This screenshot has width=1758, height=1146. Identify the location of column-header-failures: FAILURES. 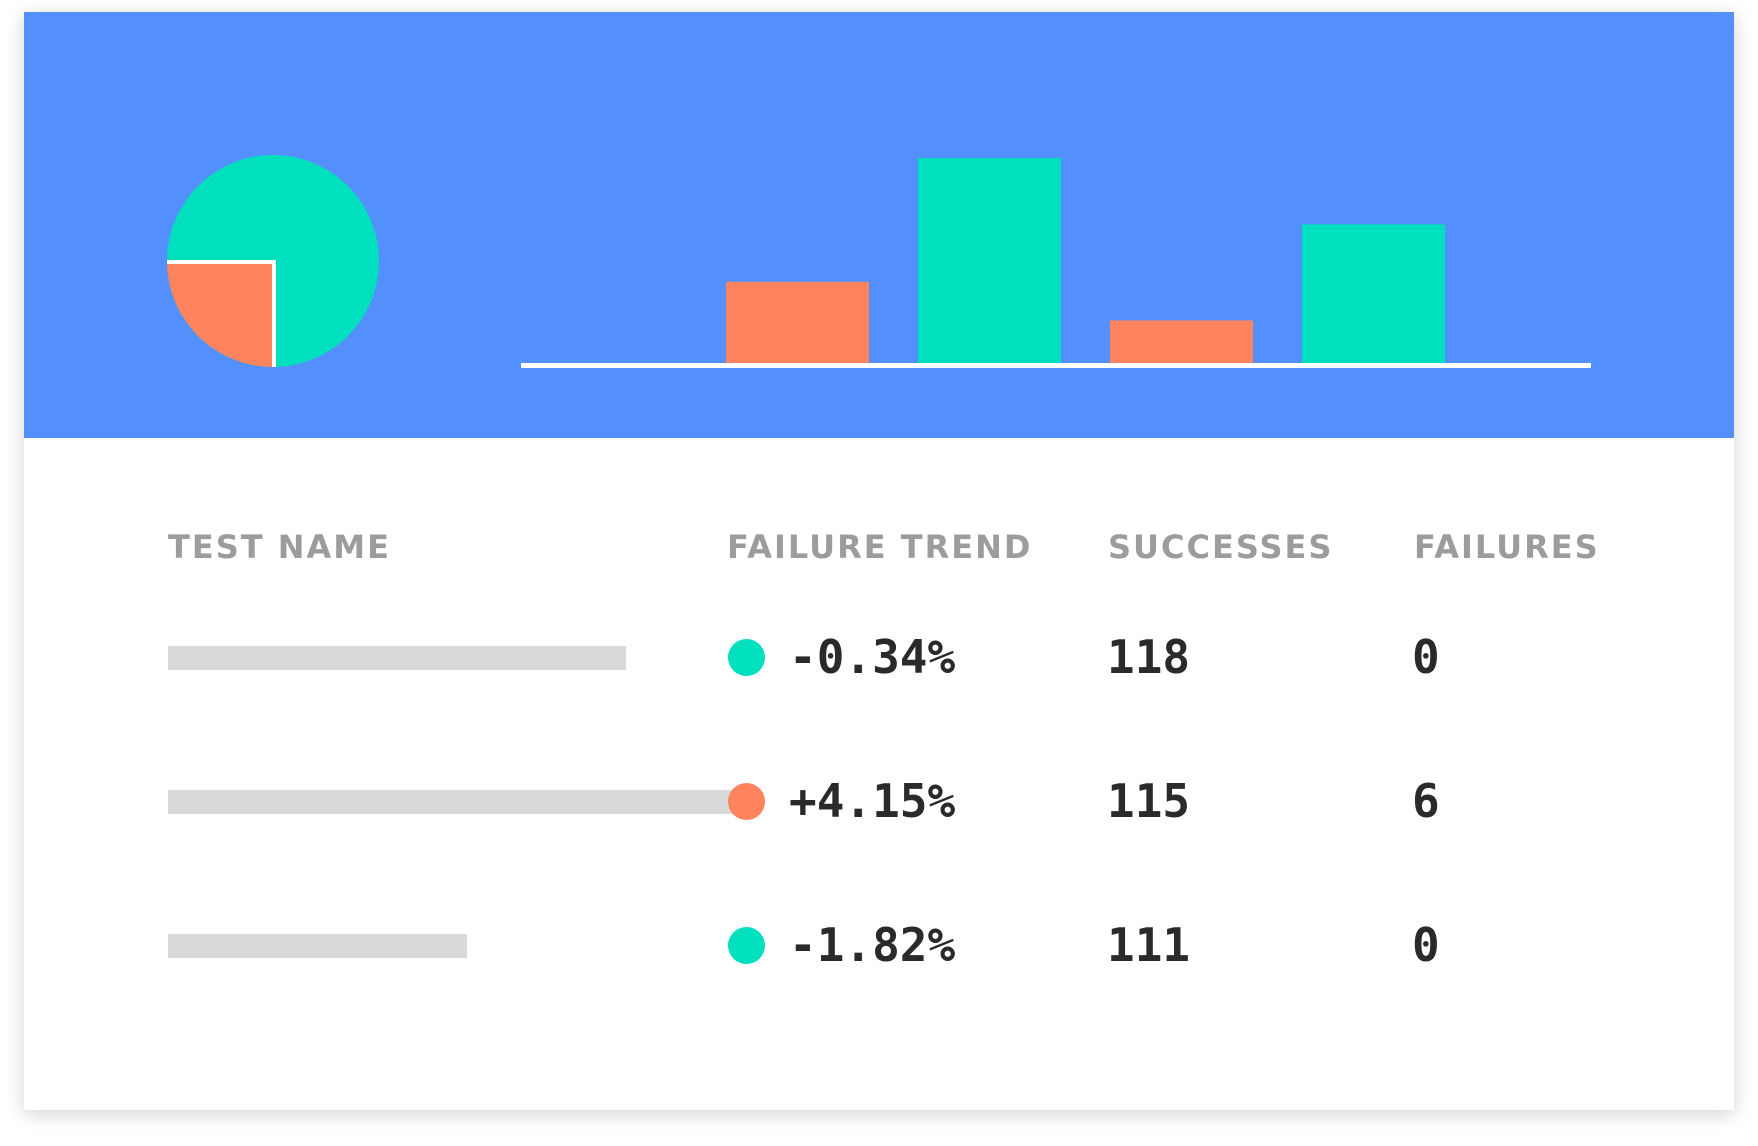
(1507, 547).